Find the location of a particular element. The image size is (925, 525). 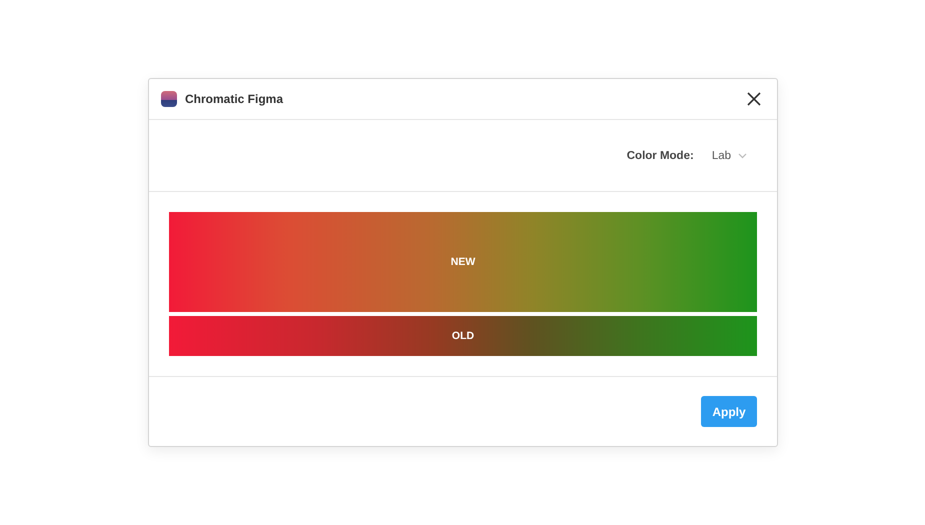

color-mode-dropdown: Lab is located at coordinates (729, 156).